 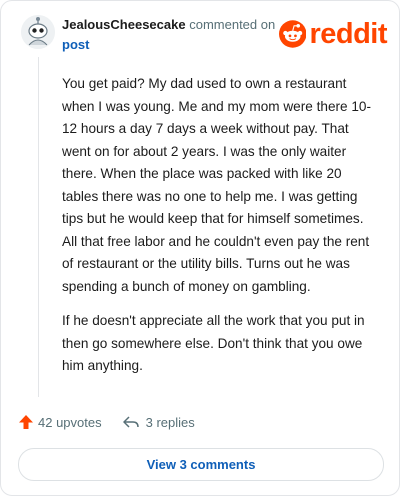 What do you see at coordinates (348, 34) in the screenshot?
I see `reddit-wordmark: reddit` at bounding box center [348, 34].